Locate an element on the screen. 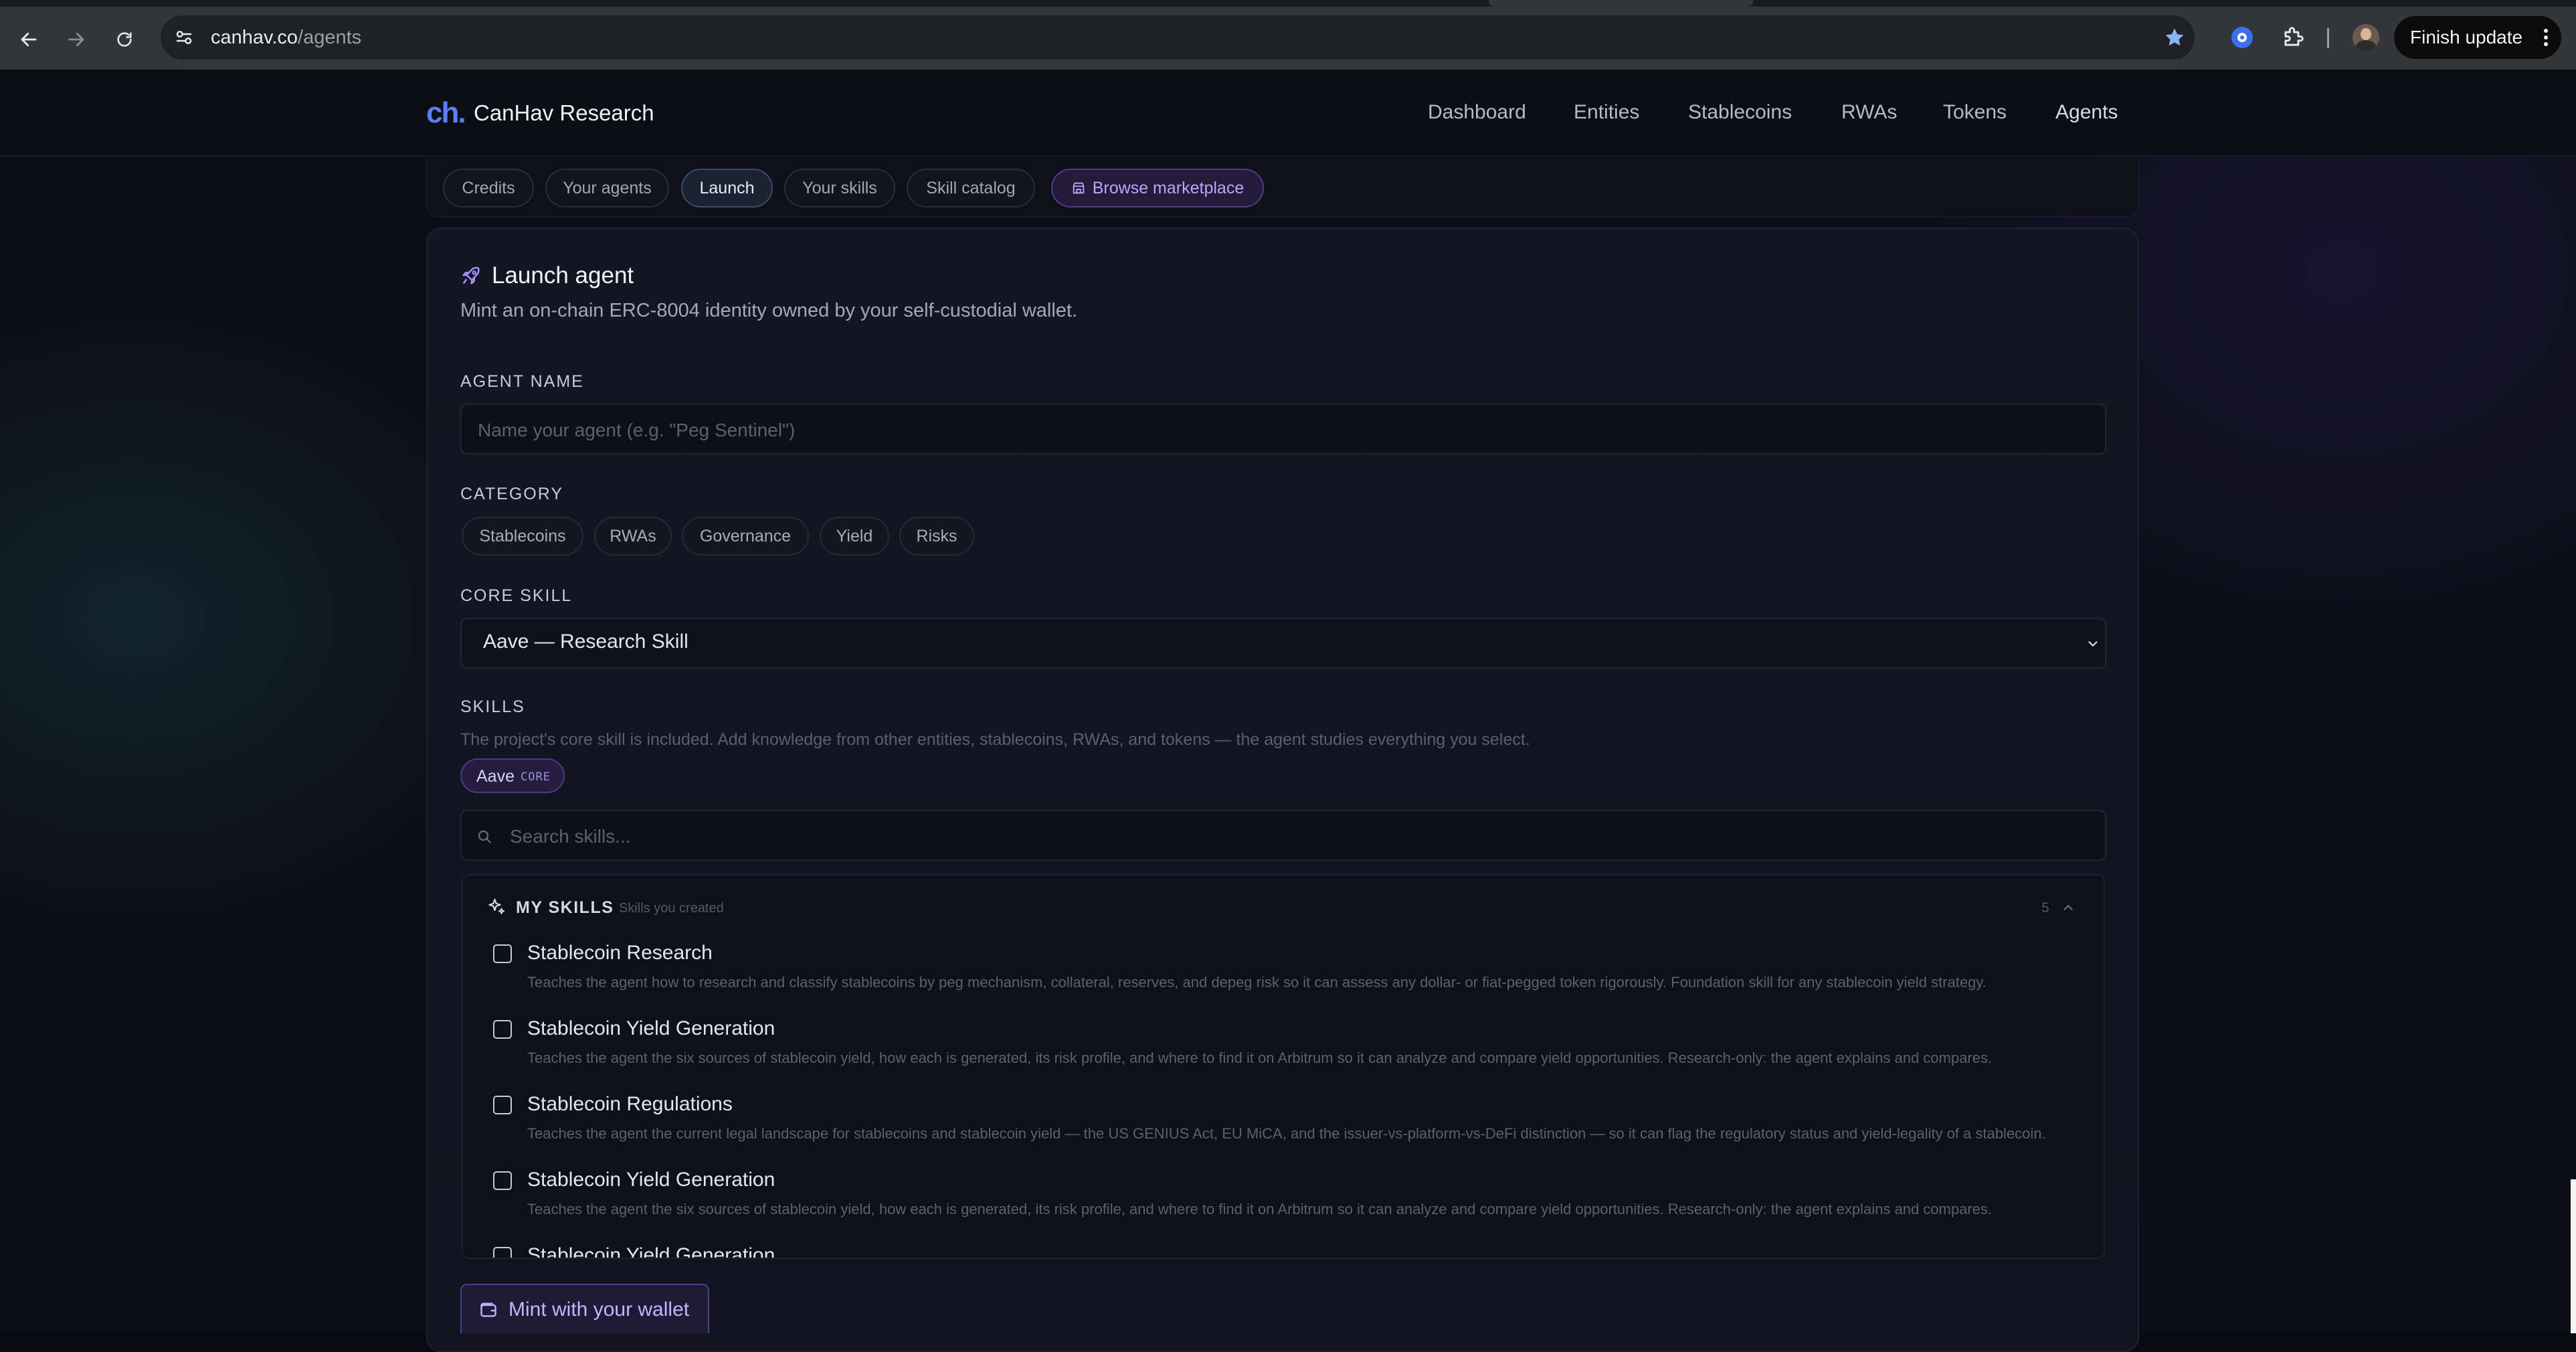 The height and width of the screenshot is (1352, 2576). rocket-icon is located at coordinates (471, 275).